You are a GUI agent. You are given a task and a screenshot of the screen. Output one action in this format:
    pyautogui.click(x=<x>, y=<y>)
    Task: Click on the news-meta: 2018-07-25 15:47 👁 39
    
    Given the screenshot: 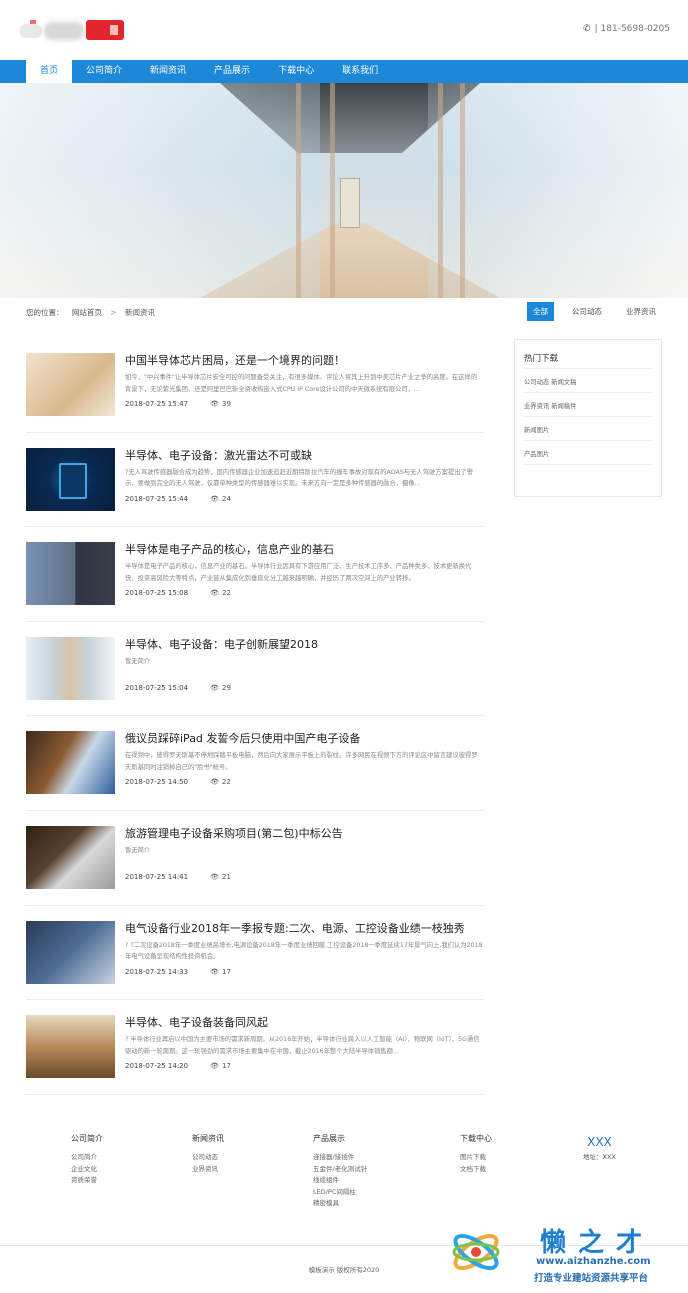 What is the action you would take?
    pyautogui.click(x=178, y=404)
    